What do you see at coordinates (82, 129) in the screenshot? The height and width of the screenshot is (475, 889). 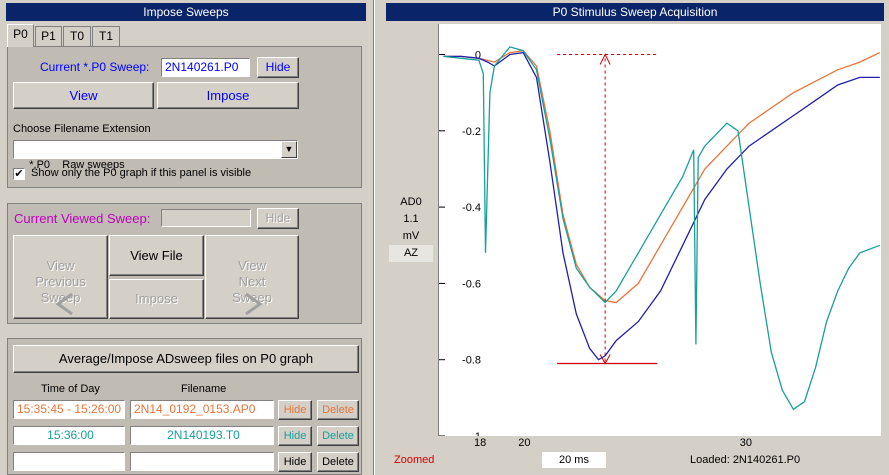 I see `extension-label: Choose Filename Extension` at bounding box center [82, 129].